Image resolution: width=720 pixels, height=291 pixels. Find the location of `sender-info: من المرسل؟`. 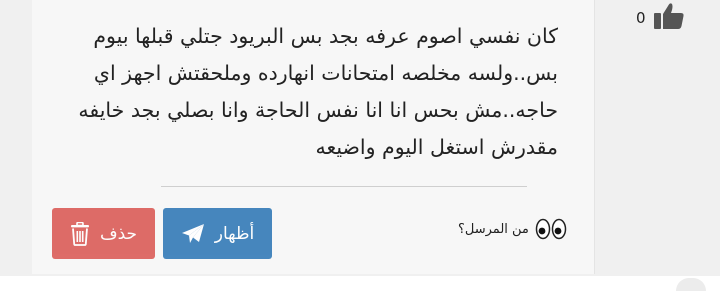

sender-info: من المرسل؟ is located at coordinates (512, 229).